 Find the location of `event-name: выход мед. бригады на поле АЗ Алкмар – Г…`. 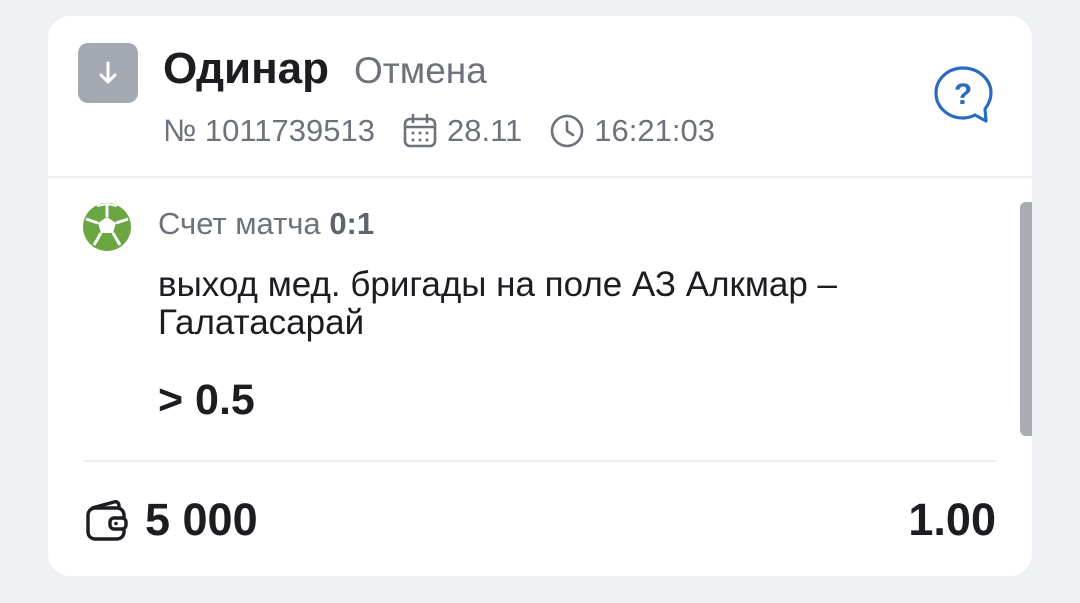

event-name: выход мед. бригады на поле АЗ Алкмар – Г… is located at coordinates (498, 303).